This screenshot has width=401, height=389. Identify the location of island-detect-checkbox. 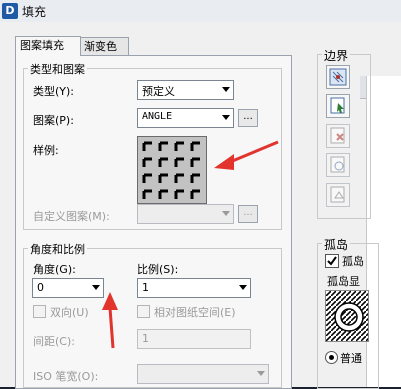
(332, 261).